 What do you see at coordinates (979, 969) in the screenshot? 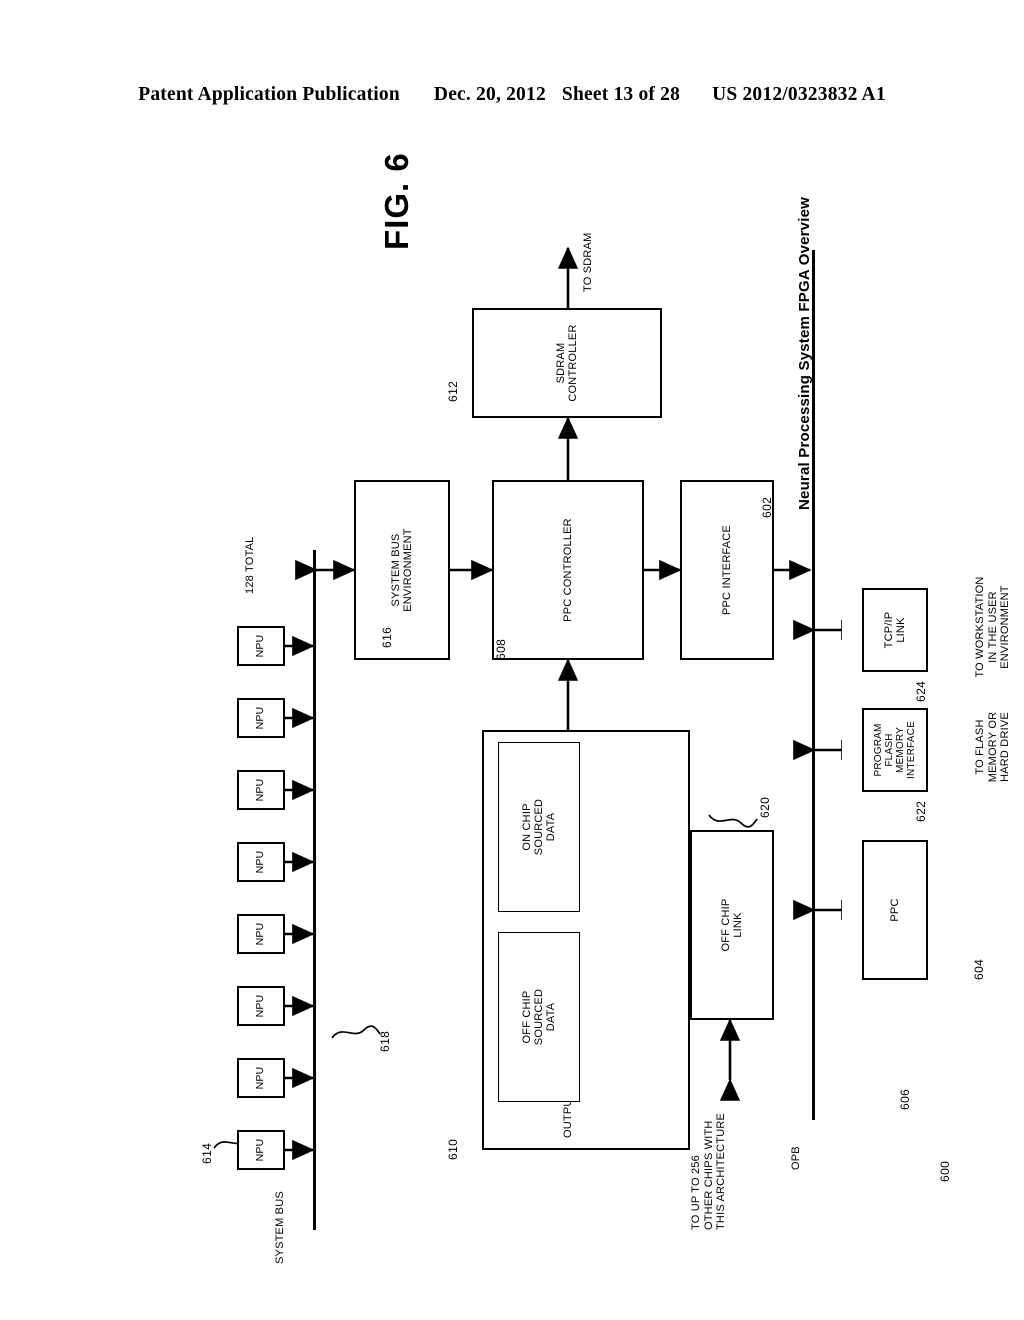
I see `ref-604: 604` at bounding box center [979, 969].